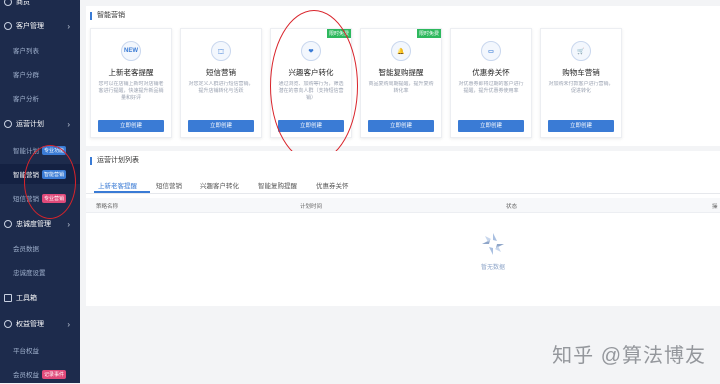  I want to click on new-icon: NEW, so click(131, 51).